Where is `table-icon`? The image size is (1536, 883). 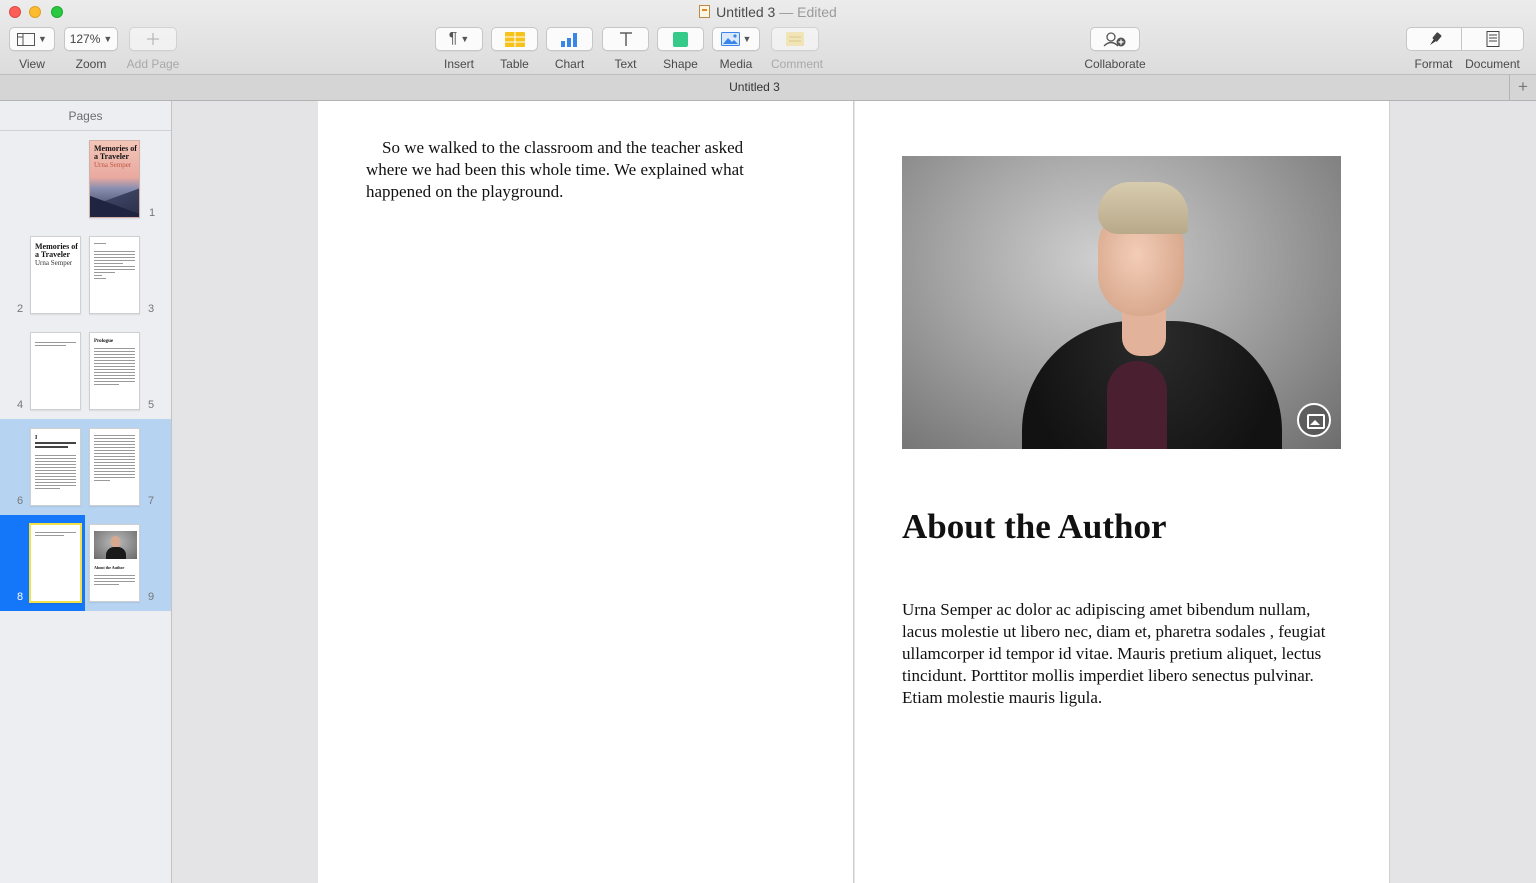 table-icon is located at coordinates (514, 39).